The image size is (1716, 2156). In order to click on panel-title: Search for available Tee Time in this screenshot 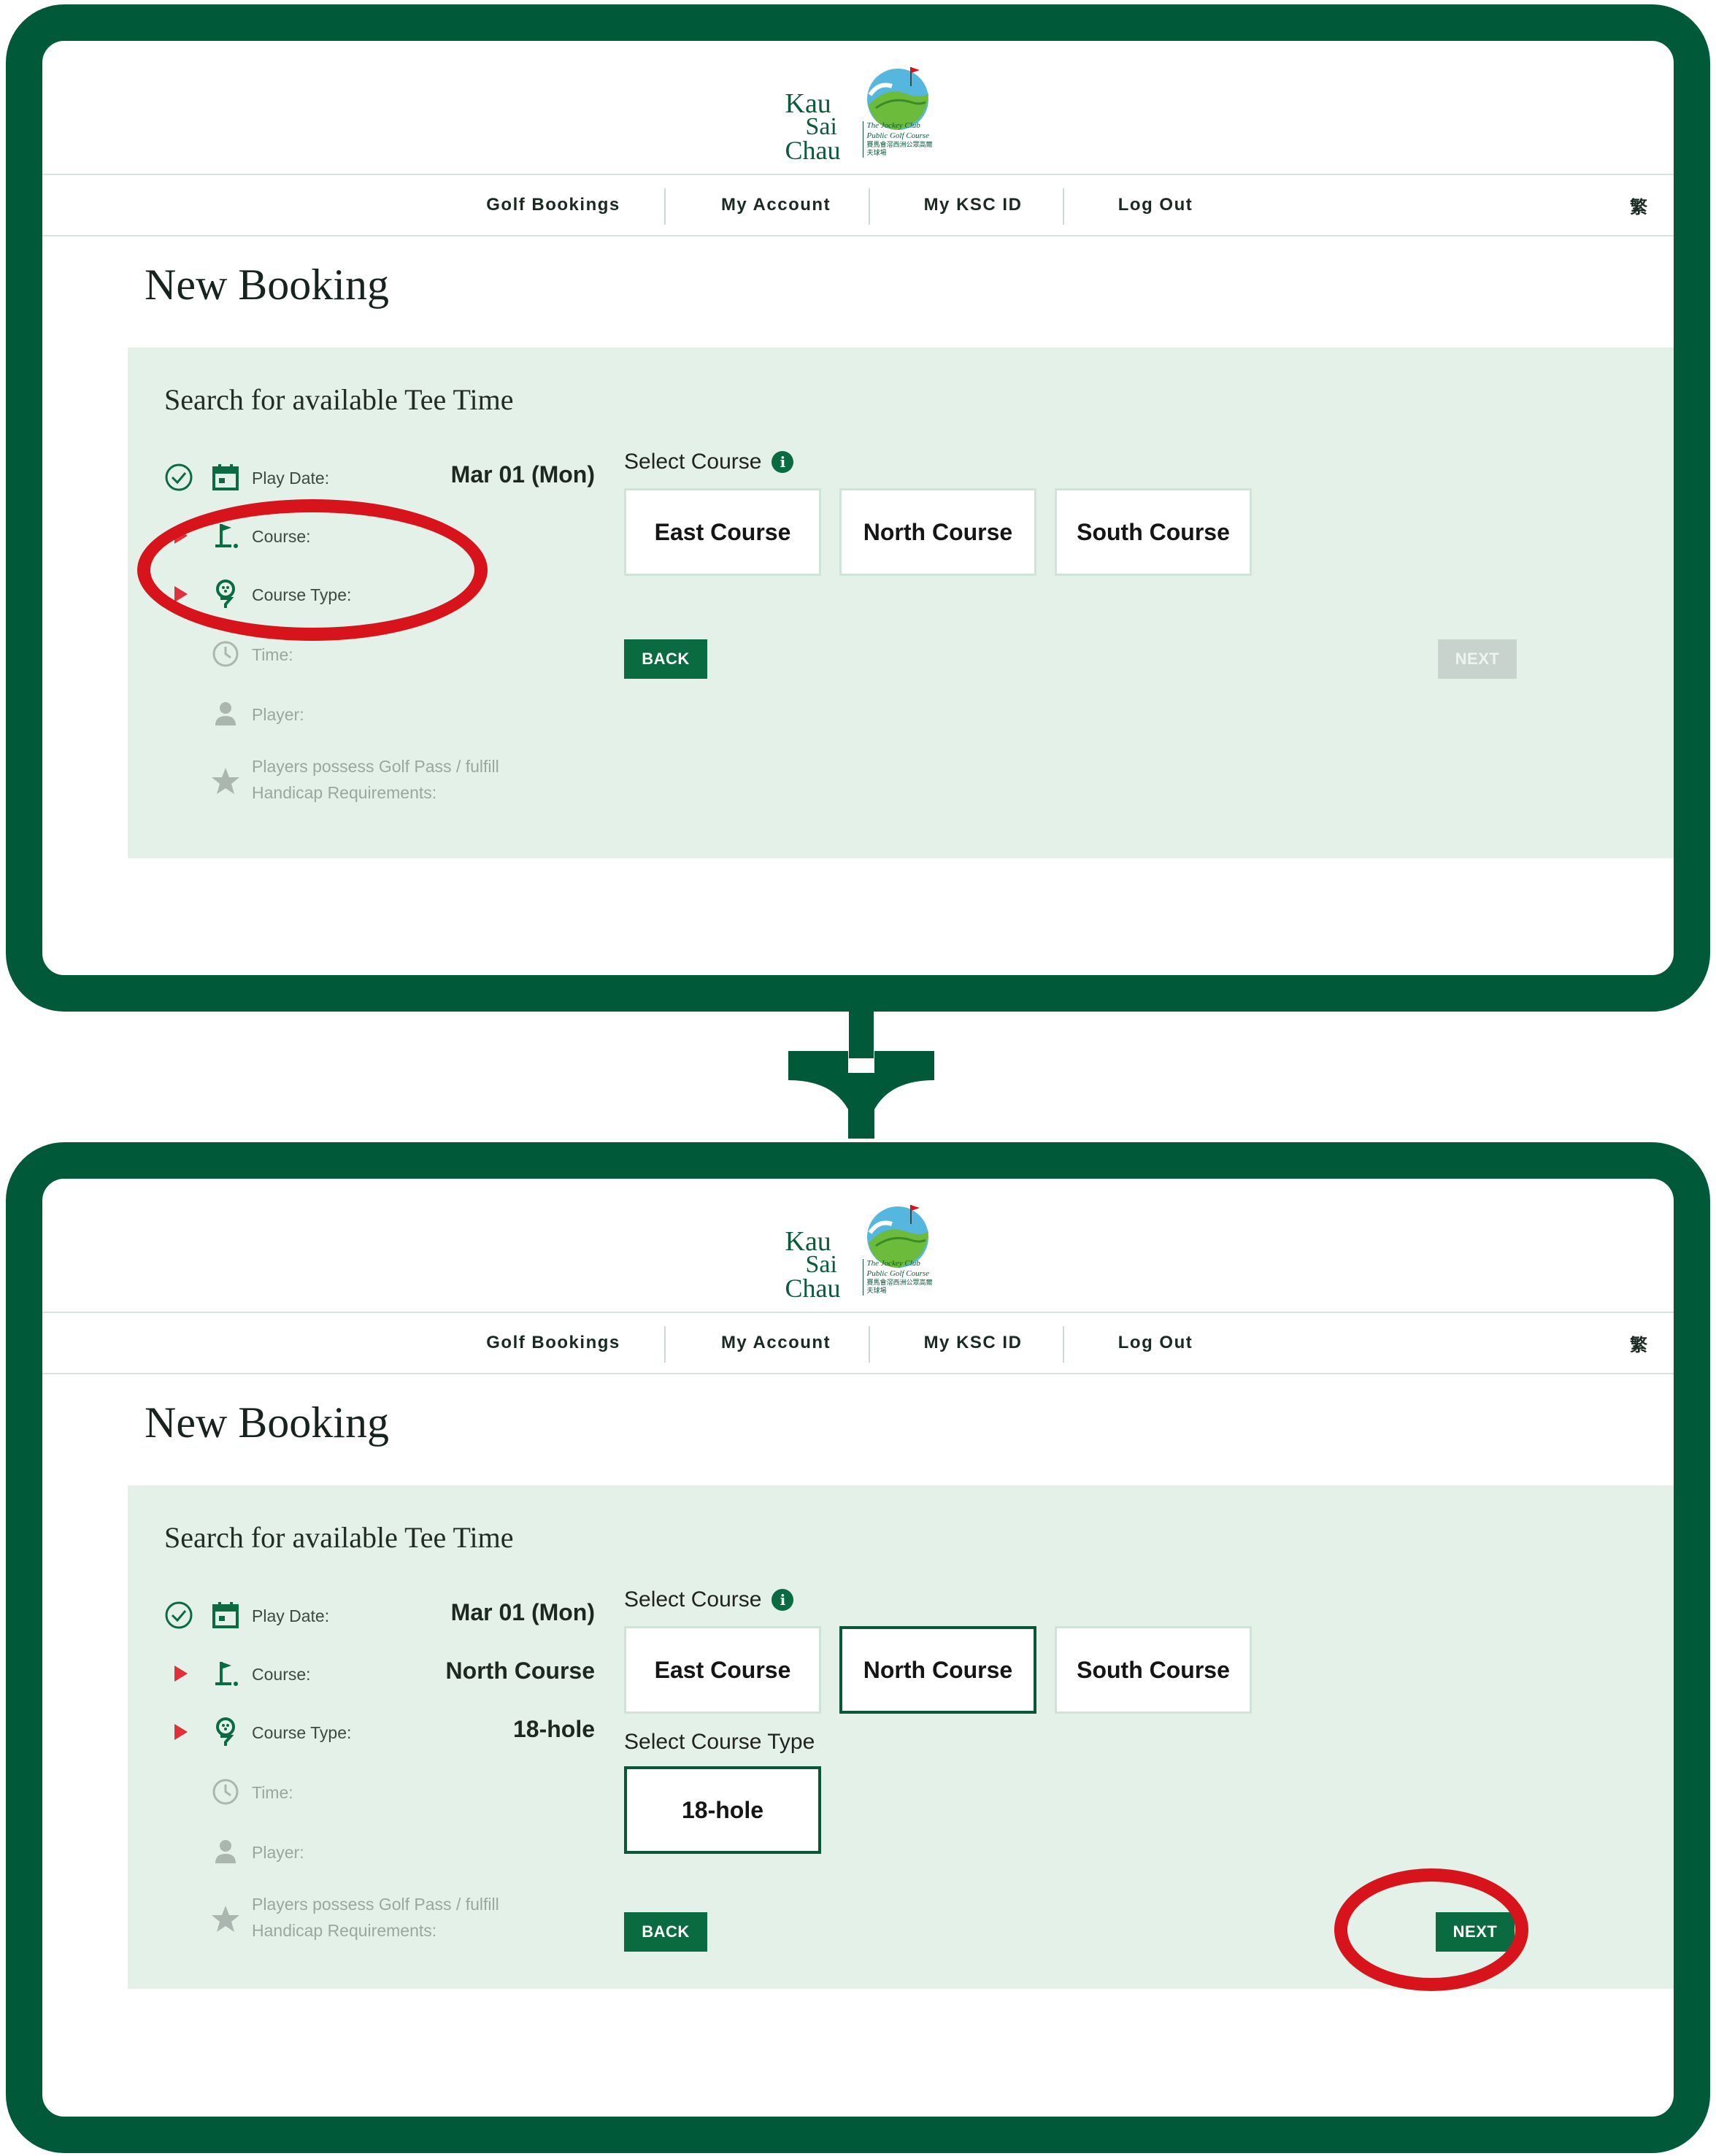, I will do `click(339, 399)`.